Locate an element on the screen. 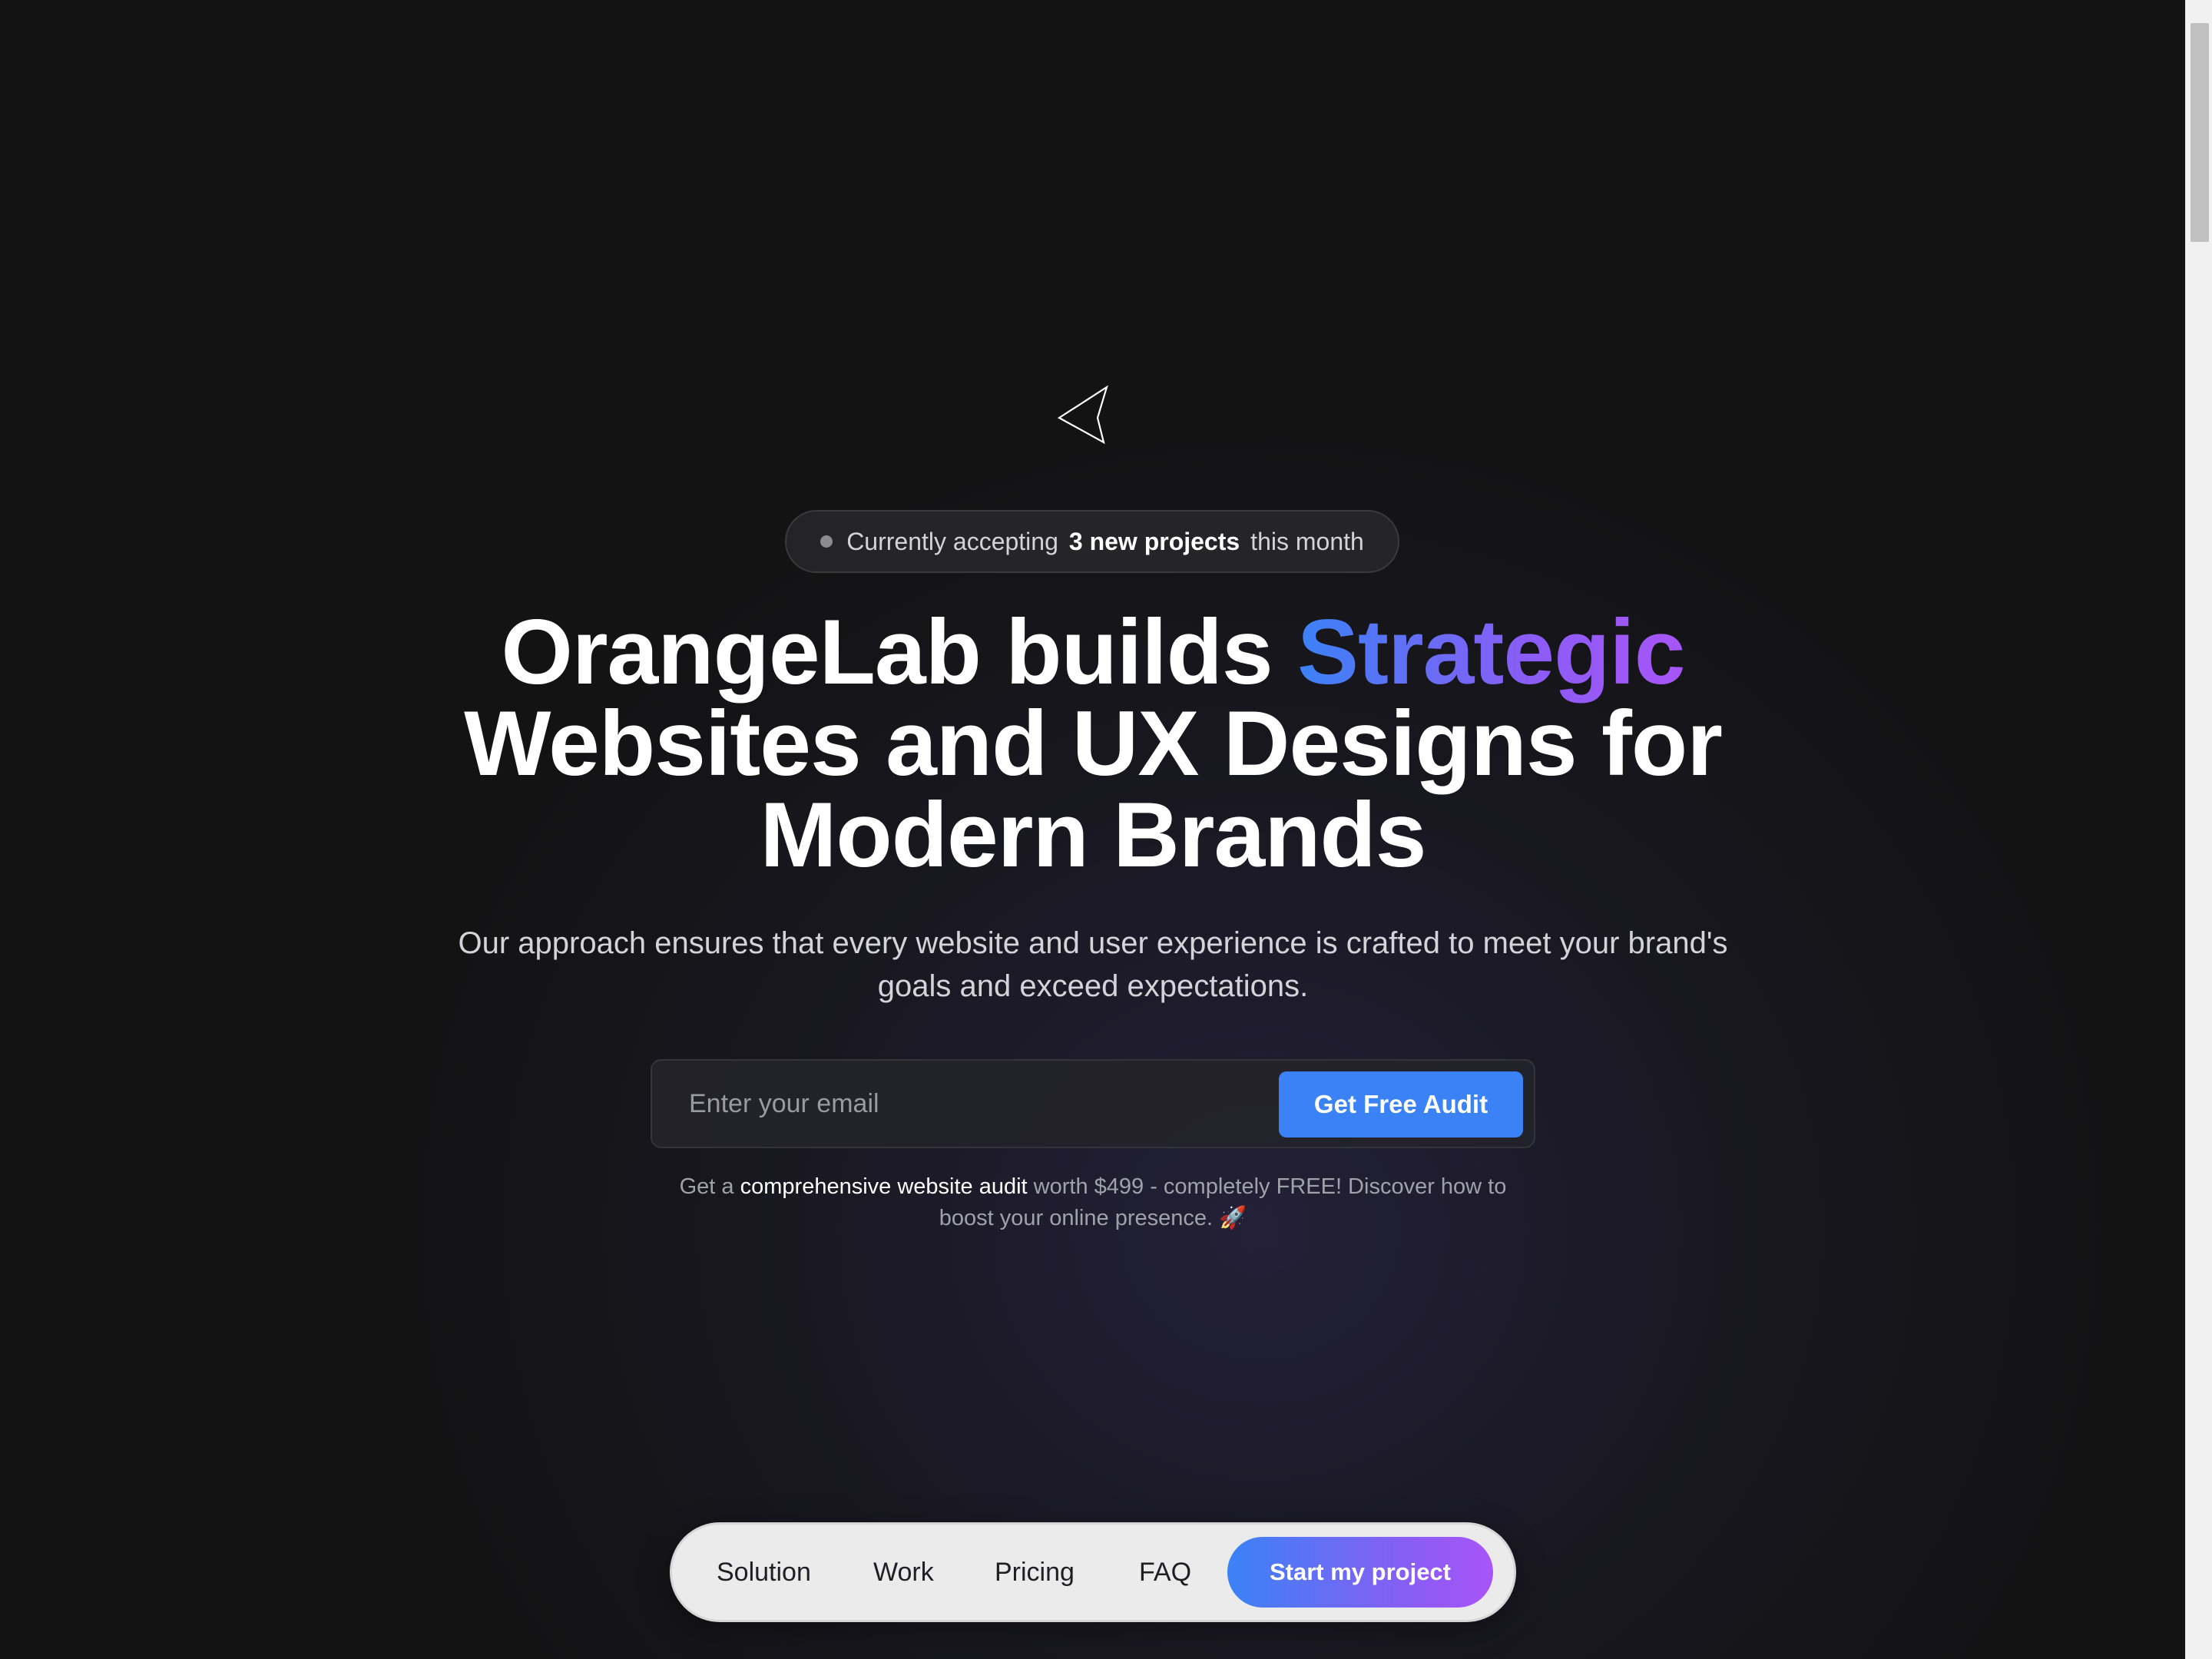 The height and width of the screenshot is (1659, 2212). badge-suffix: this month is located at coordinates (1307, 541).